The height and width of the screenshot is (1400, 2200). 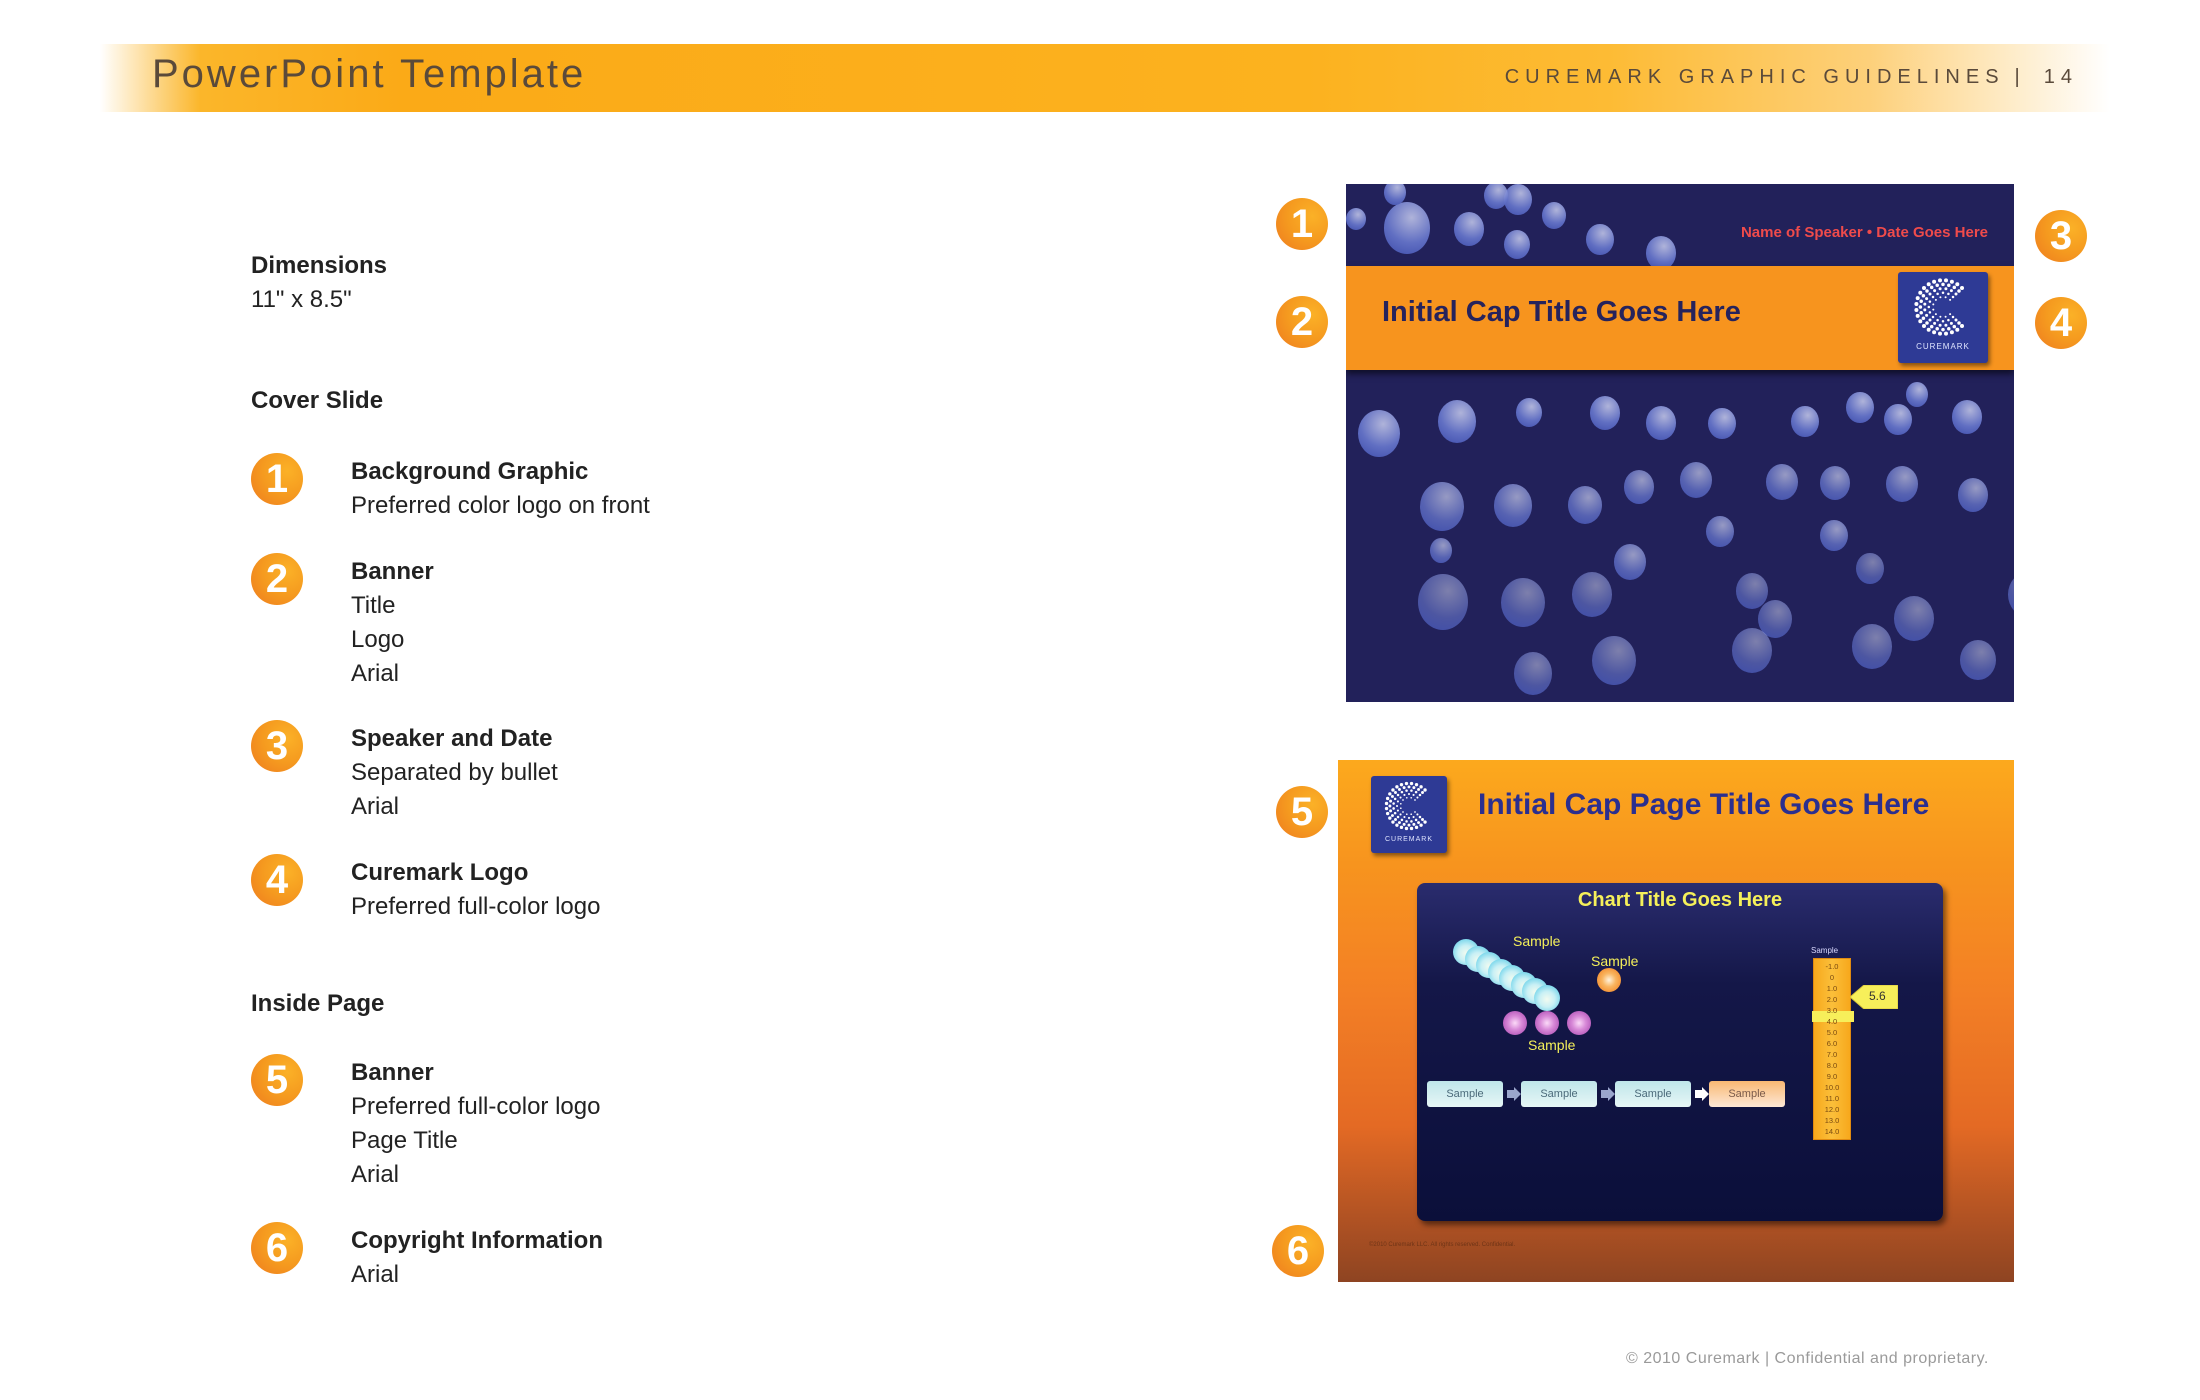 I want to click on number-badge-1: 1, so click(x=277, y=479).